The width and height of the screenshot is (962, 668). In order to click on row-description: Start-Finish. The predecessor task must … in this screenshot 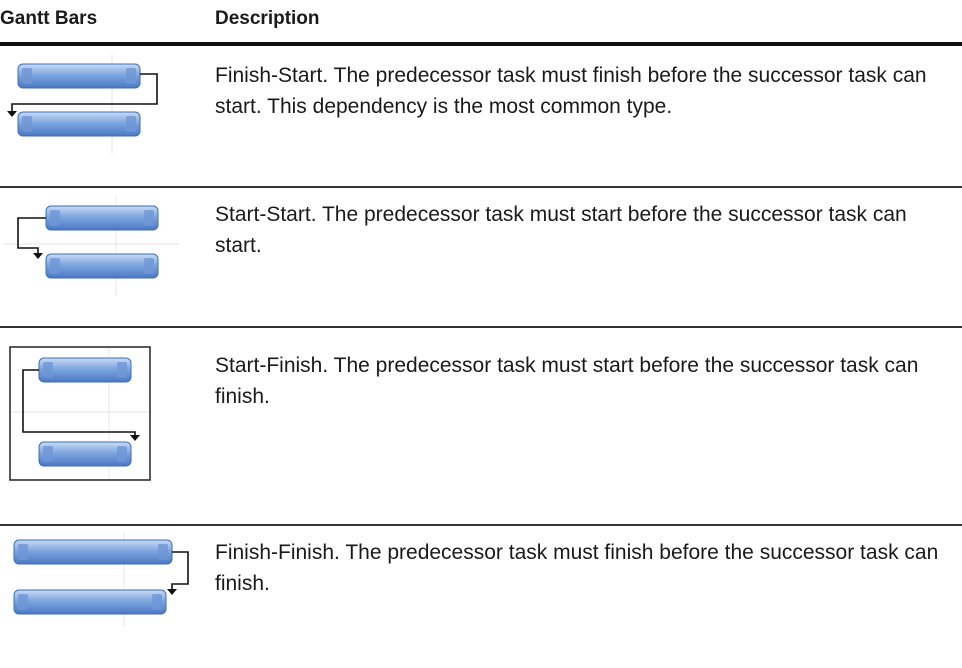, I will do `click(567, 381)`.